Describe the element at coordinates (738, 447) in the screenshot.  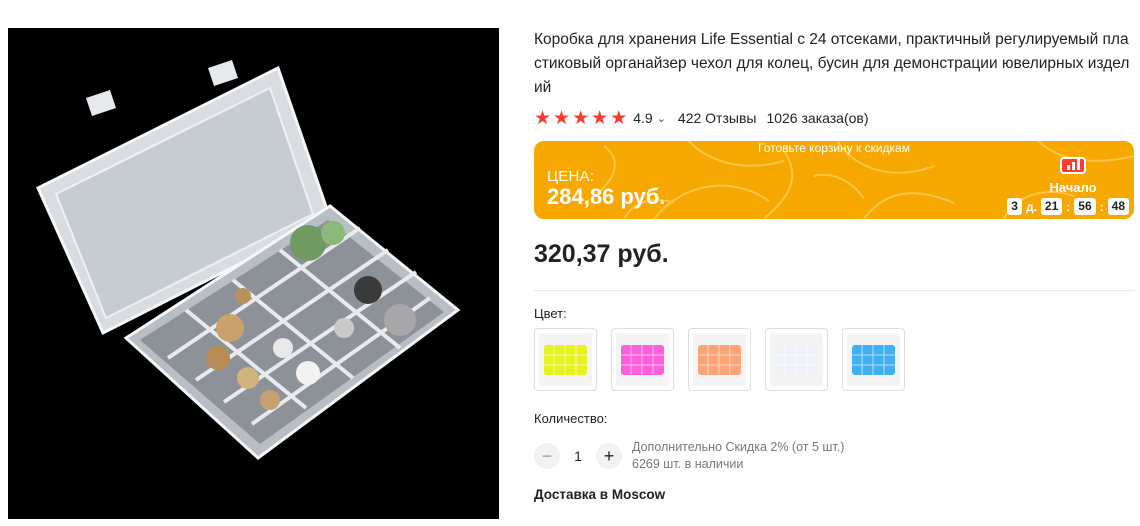
I see `bulk-discount-text: Дополнительно Скидка 2% (от 5 шт.)` at that location.